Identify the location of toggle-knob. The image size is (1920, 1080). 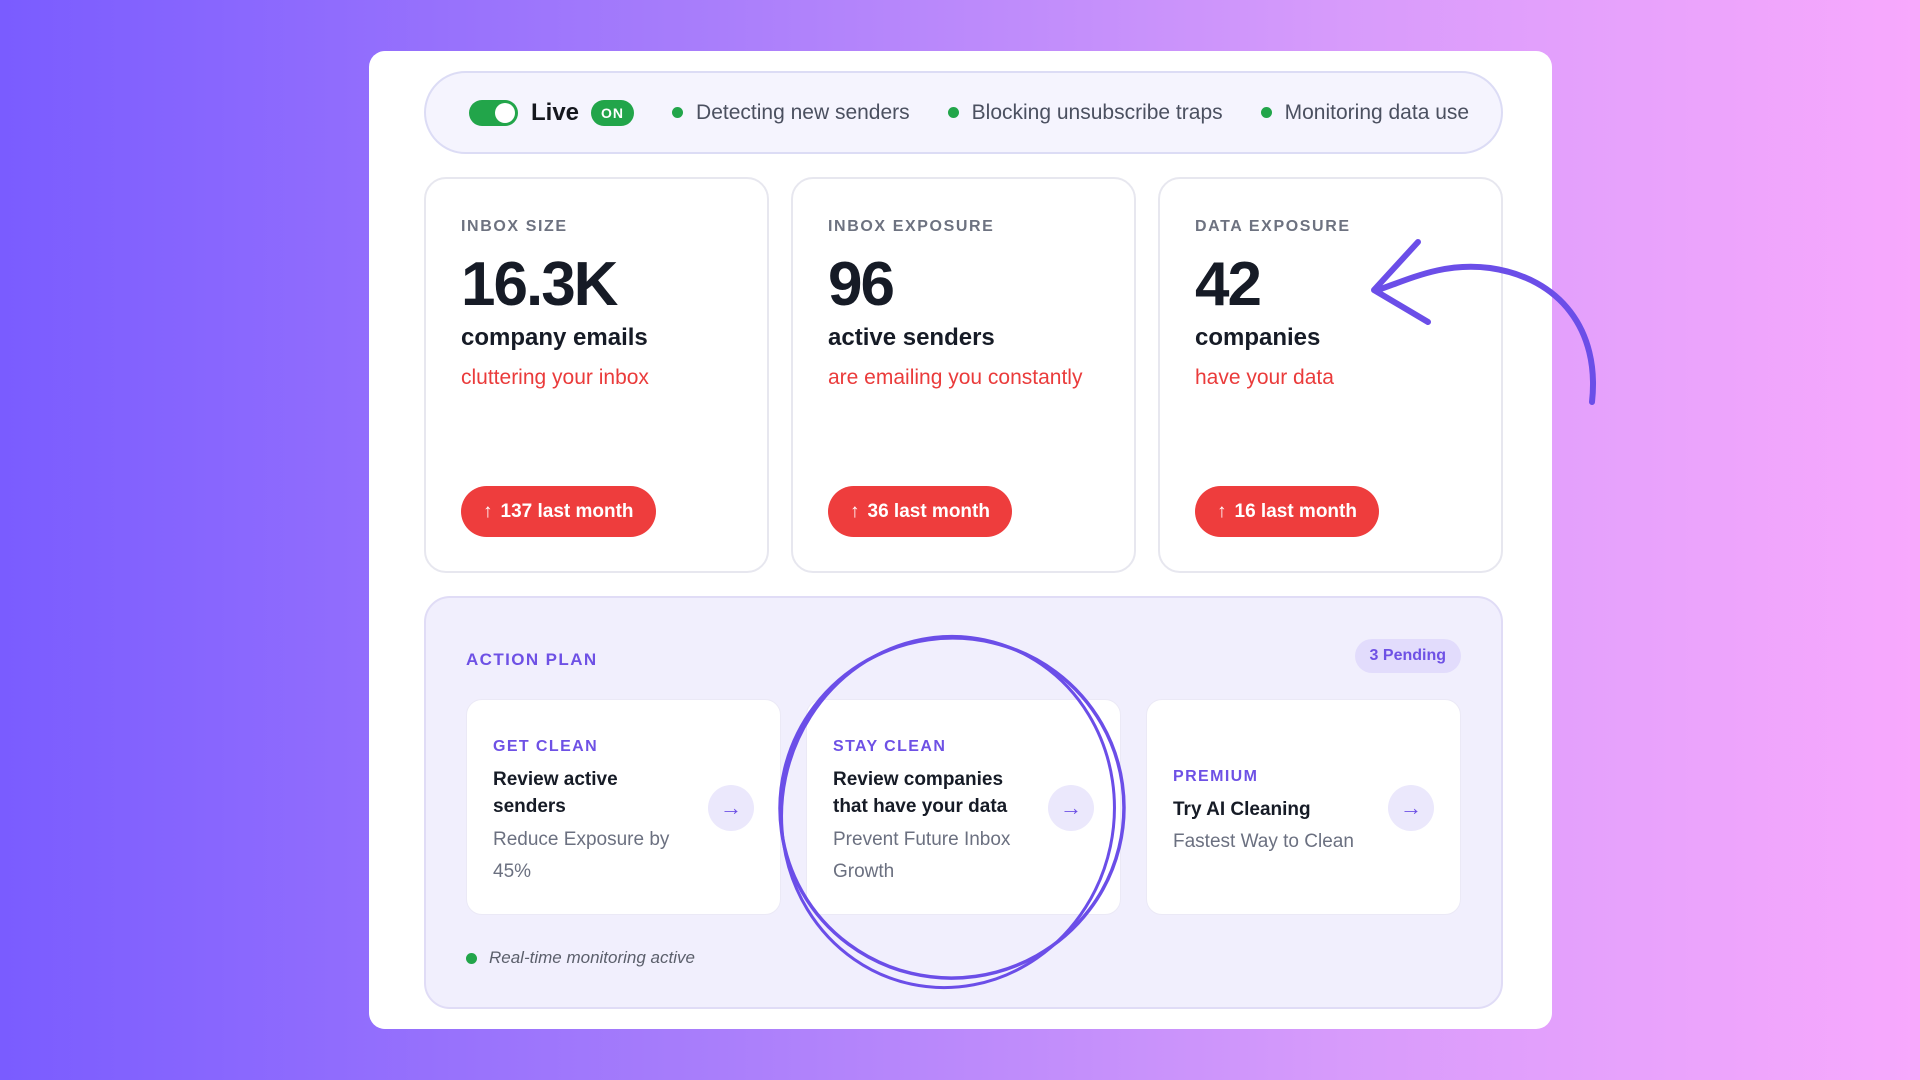
(505, 112).